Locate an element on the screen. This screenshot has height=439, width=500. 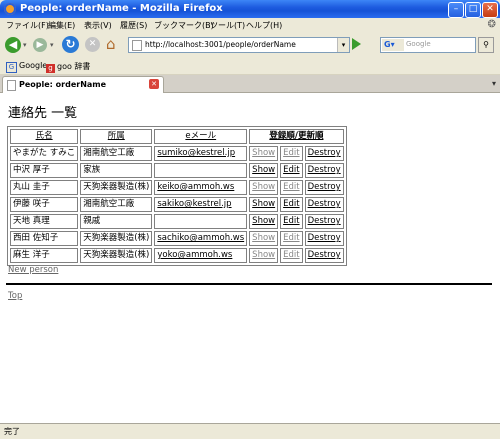
cell-email: keiko@ammoh.ws is located at coordinates (201, 187).